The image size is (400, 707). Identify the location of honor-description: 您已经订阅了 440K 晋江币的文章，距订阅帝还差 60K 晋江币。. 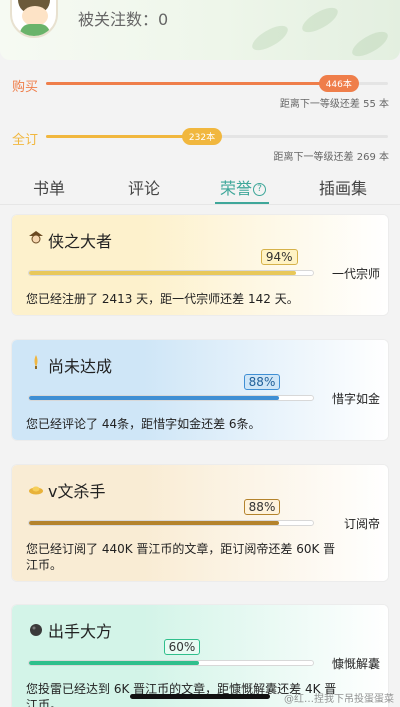
(181, 557).